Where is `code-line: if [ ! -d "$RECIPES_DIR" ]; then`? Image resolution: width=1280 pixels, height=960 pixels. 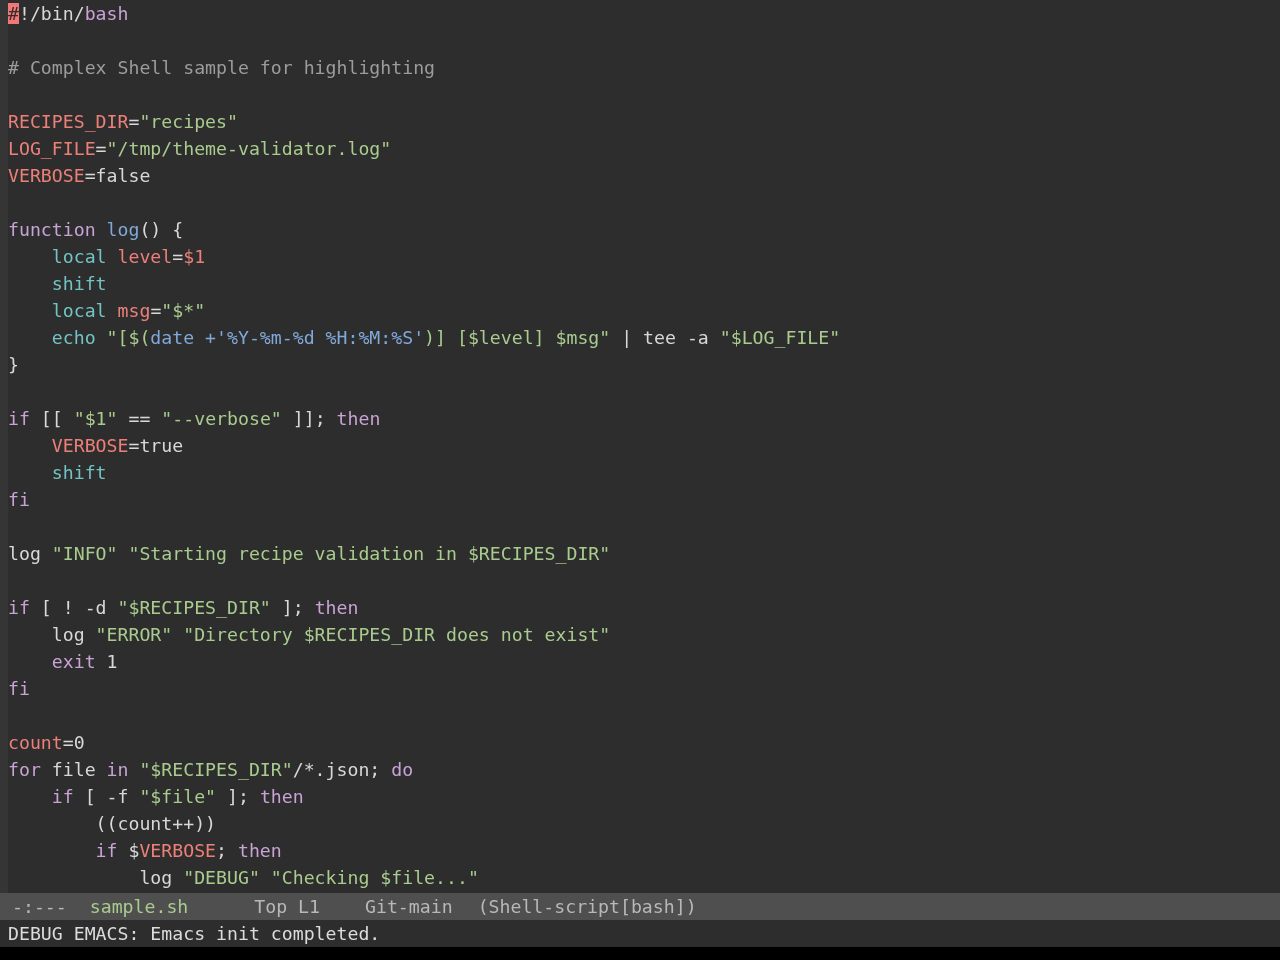 code-line: if [ ! -d "$RECIPES_DIR" ]; then is located at coordinates (184, 608).